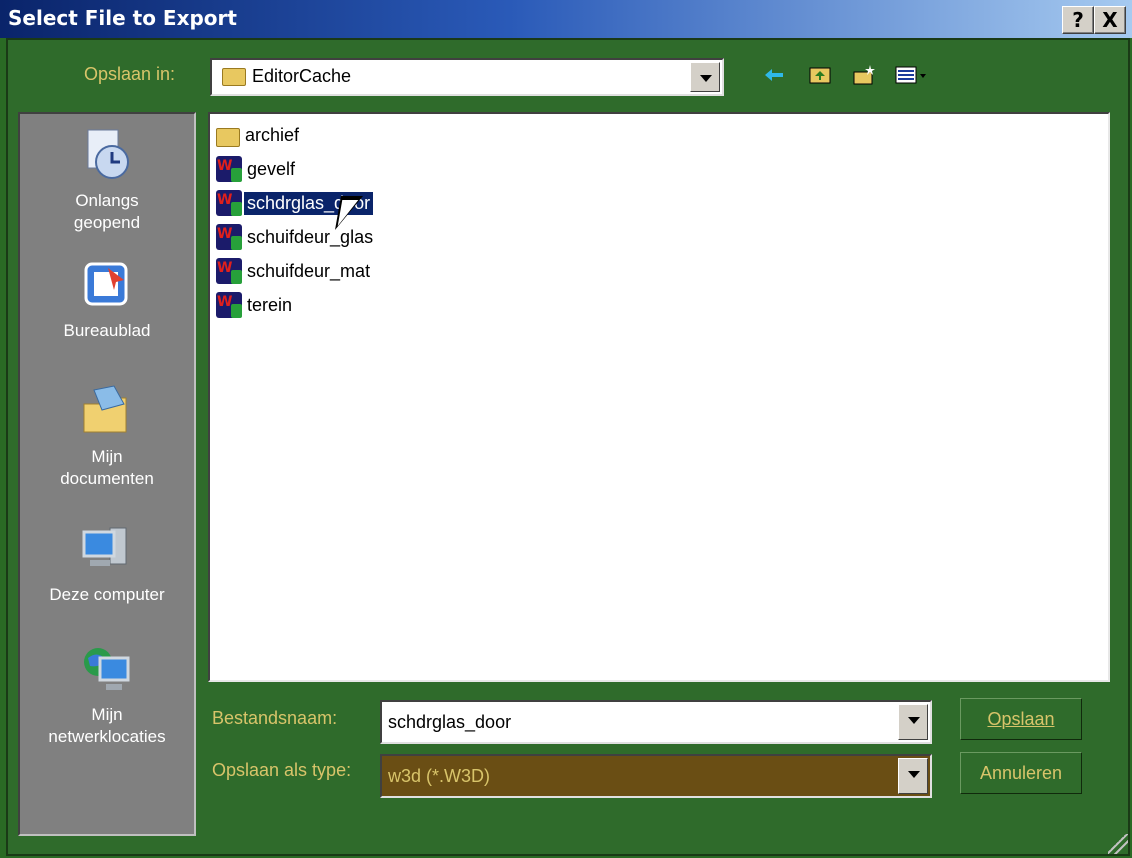 The height and width of the screenshot is (858, 1132). Describe the element at coordinates (1078, 20) in the screenshot. I see `help-button: ?` at that location.